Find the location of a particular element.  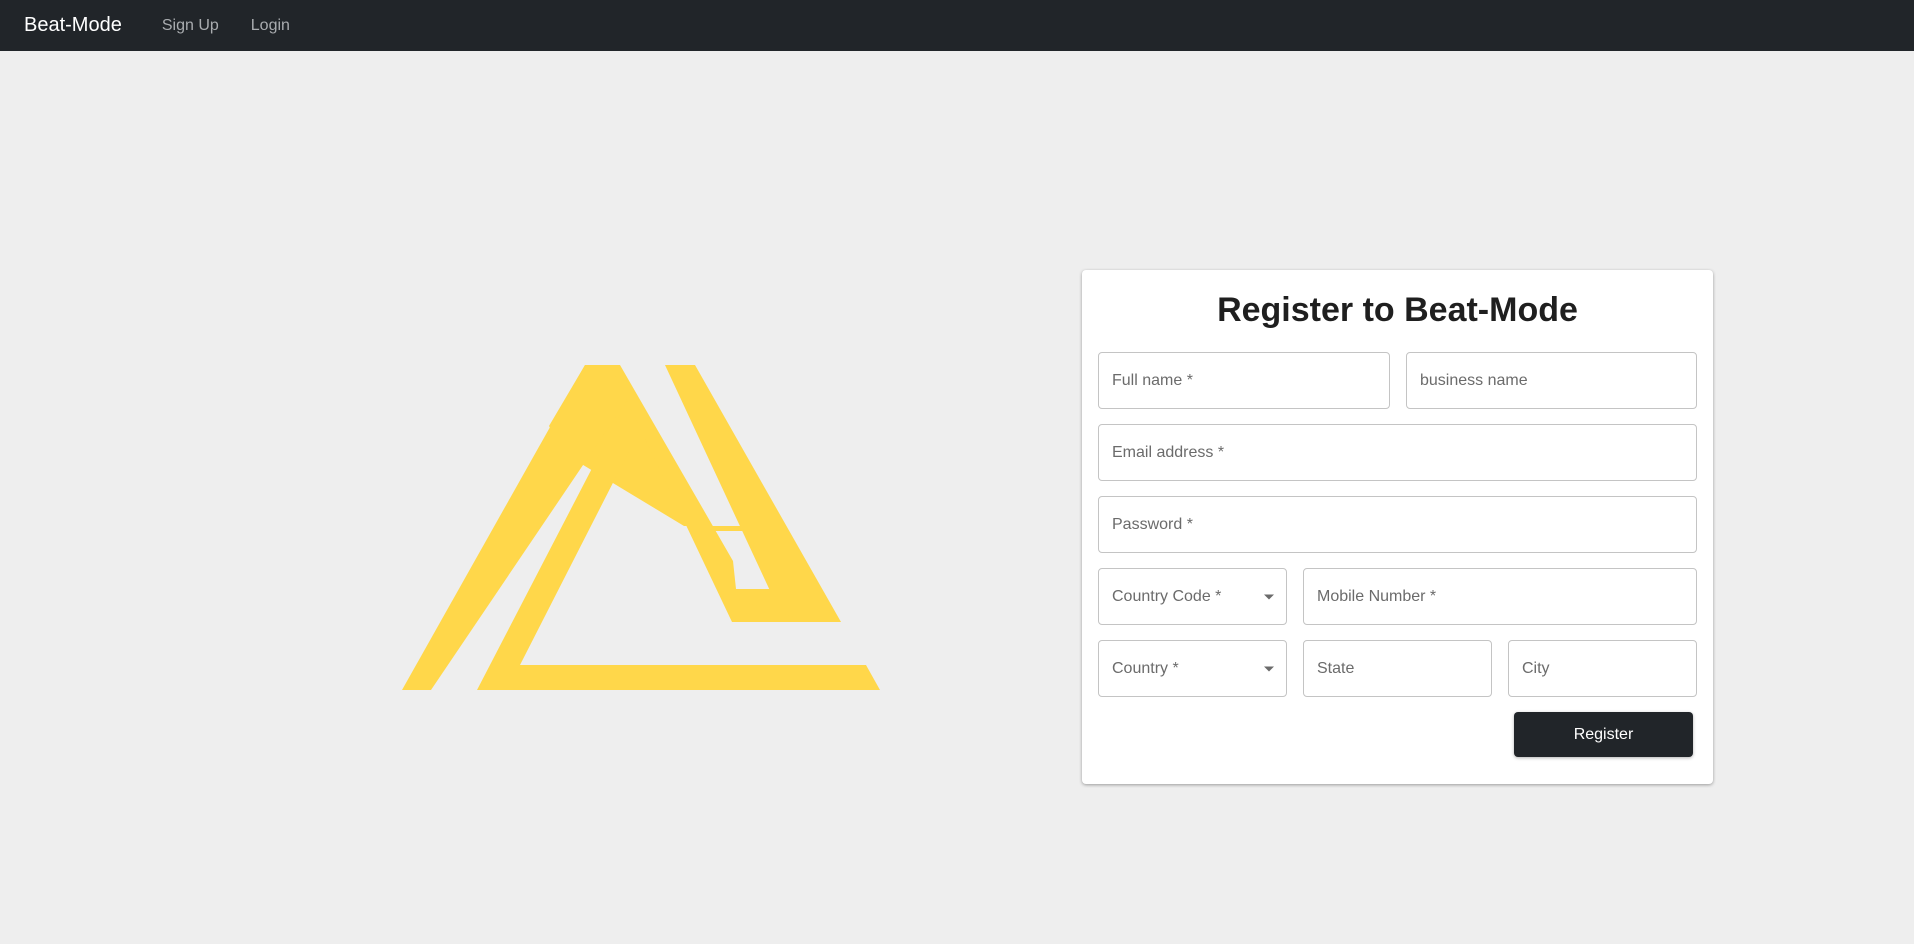

email-field: Email address * is located at coordinates (1397, 452).